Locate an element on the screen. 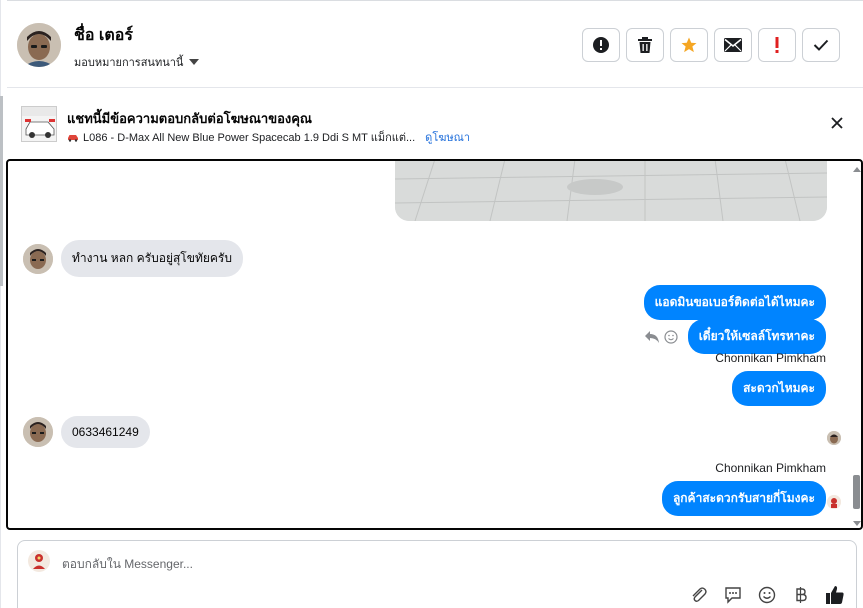 The width and height of the screenshot is (863, 608). attach-button is located at coordinates (699, 595).